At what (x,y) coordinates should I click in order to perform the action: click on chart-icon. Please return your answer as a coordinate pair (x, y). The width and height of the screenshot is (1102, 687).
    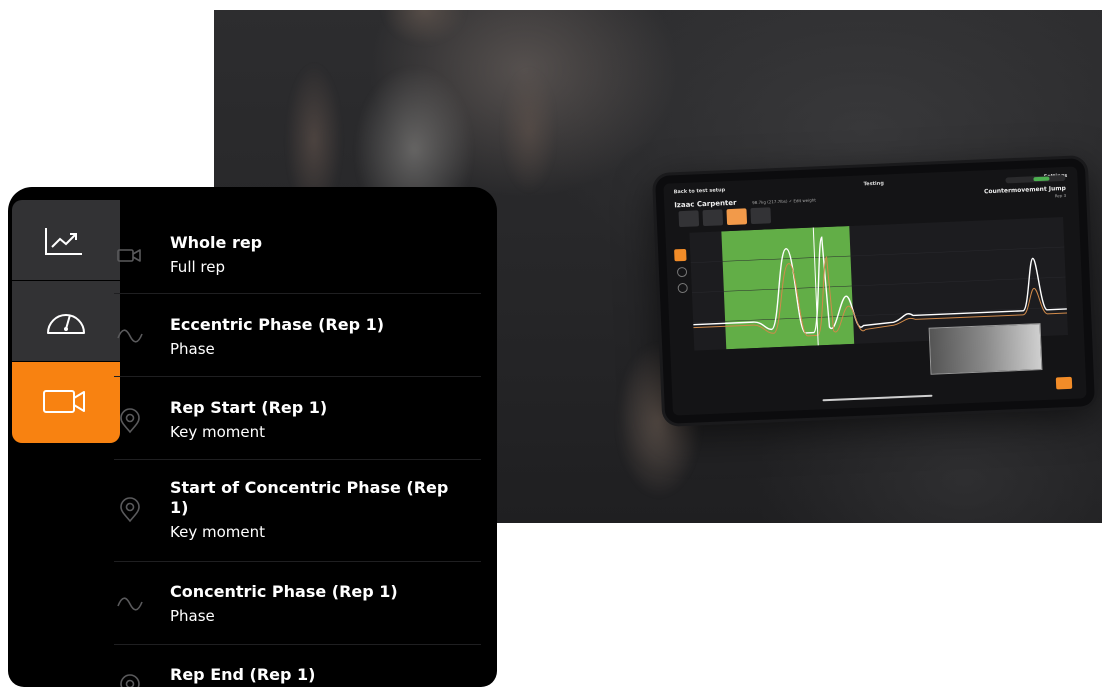
    Looking at the image, I should click on (63, 241).